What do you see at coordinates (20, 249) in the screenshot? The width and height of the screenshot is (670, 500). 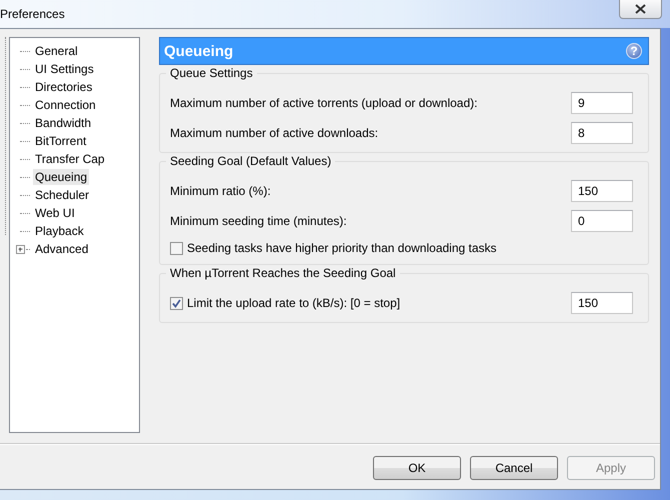 I see `expand-icon` at bounding box center [20, 249].